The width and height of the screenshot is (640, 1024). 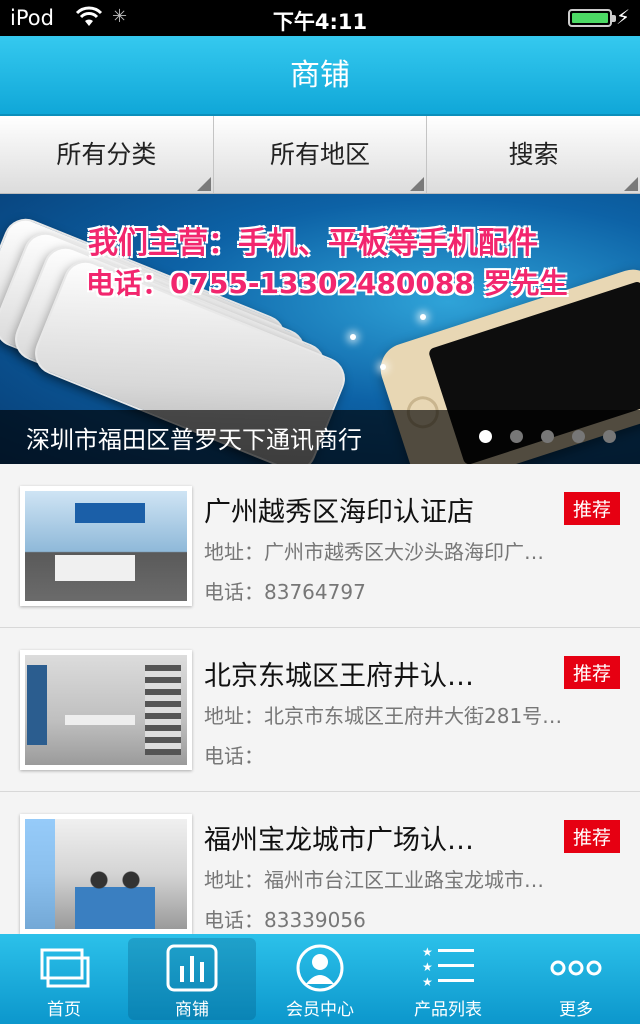 I want to click on tab-bar: 首页 商铺 会员中心 ★ ★ ★ 产品列表 更多, so click(x=320, y=979).